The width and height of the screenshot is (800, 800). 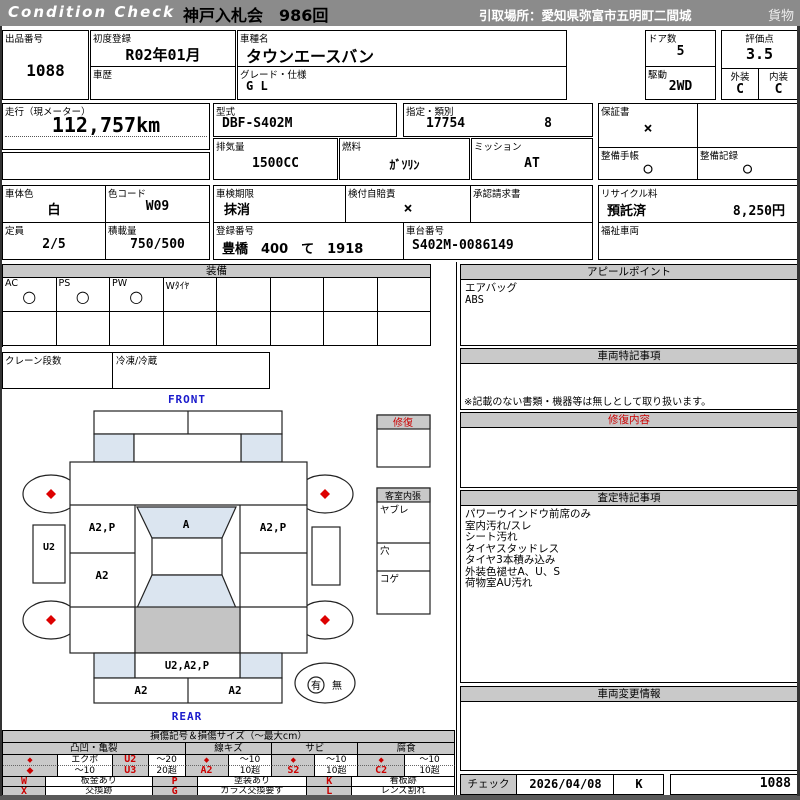 What do you see at coordinates (778, 89) in the screenshot?
I see `interior-value: C` at bounding box center [778, 89].